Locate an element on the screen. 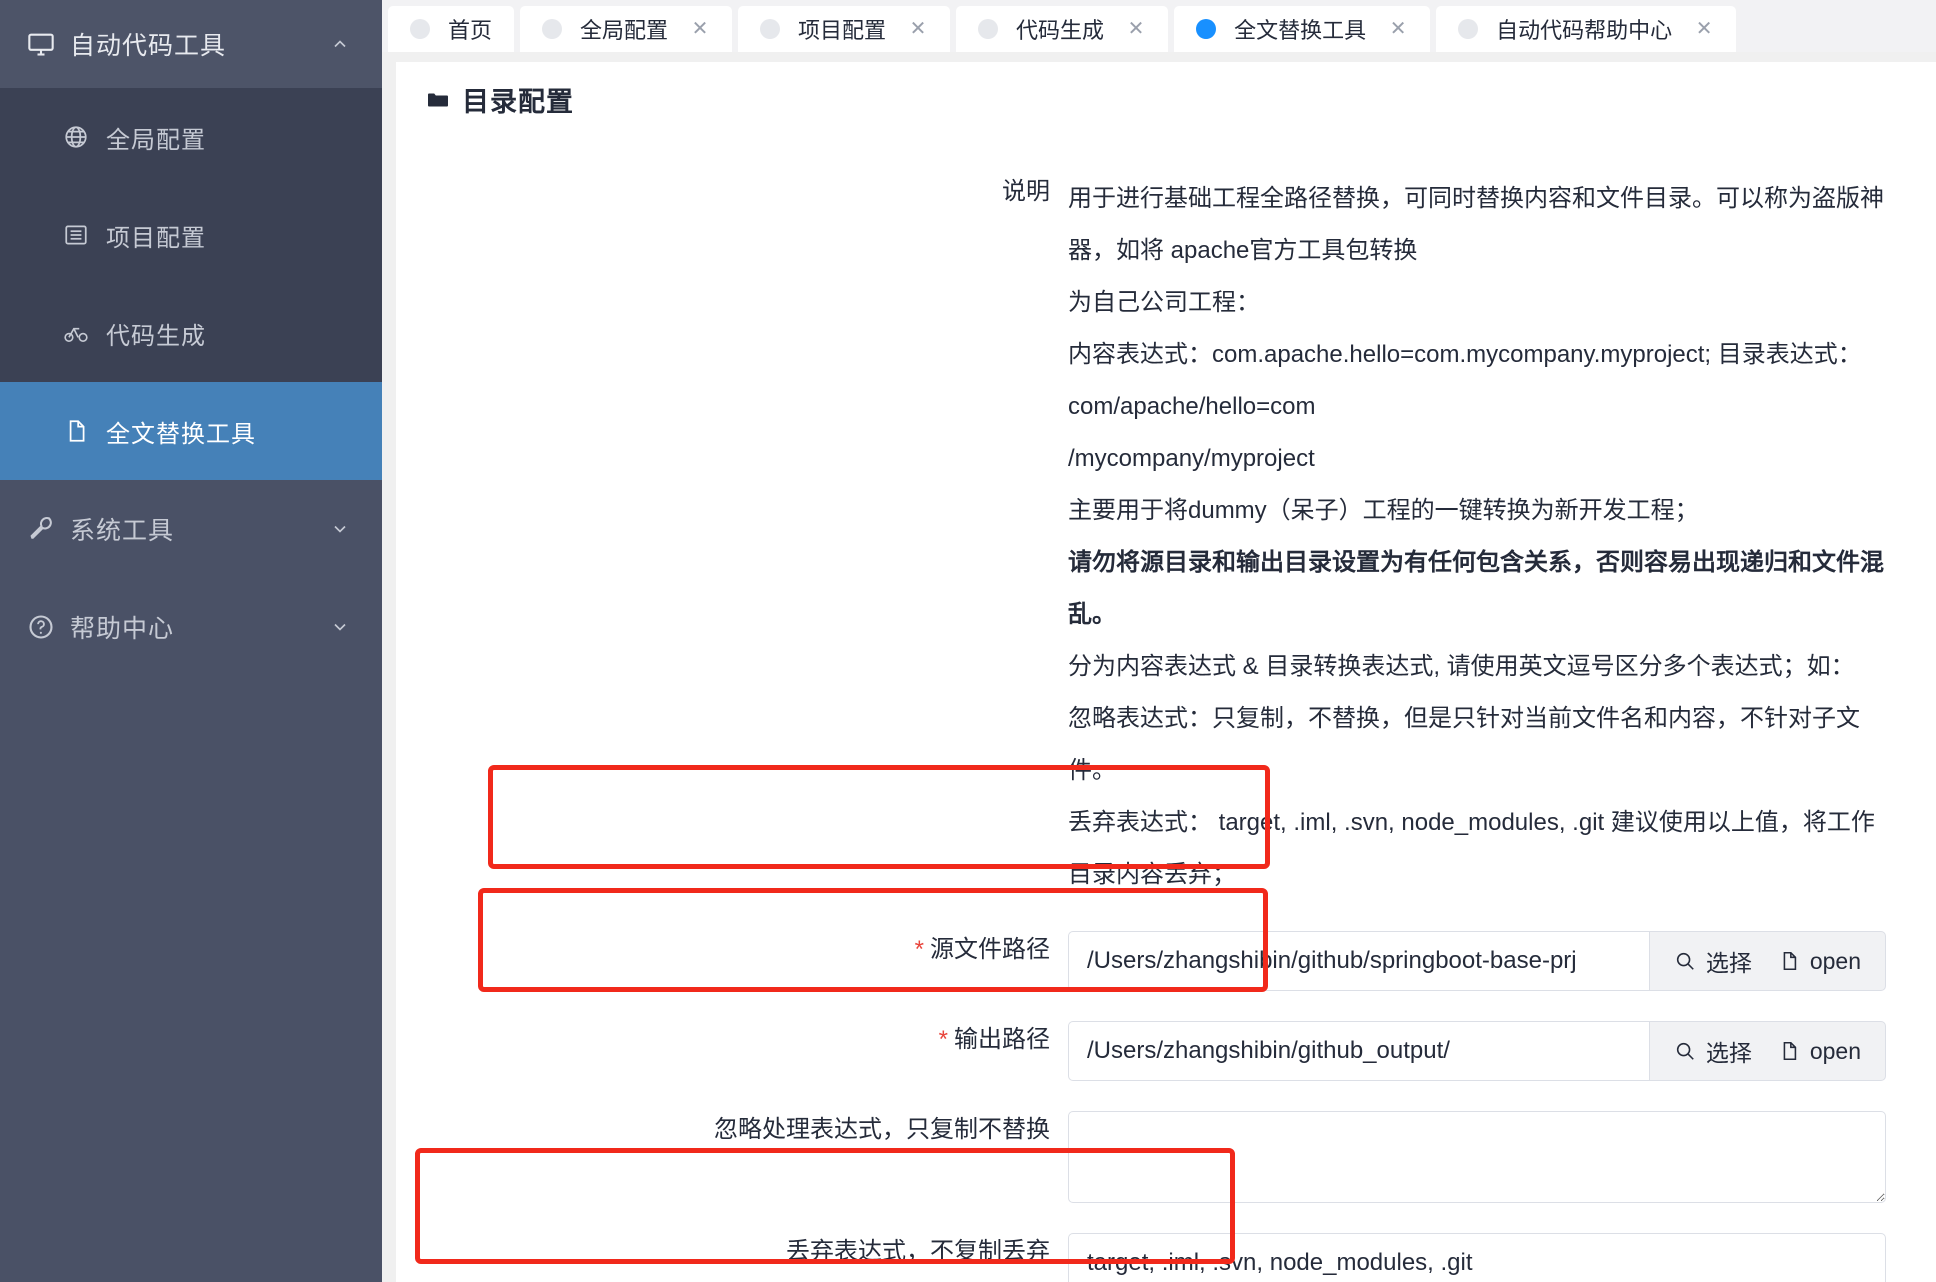 Image resolution: width=1936 pixels, height=1282 pixels. description-line: 忽略表达式：只复制，不替换，但是只针对当前文件名和内容，不针对子文件。 is located at coordinates (1464, 744).